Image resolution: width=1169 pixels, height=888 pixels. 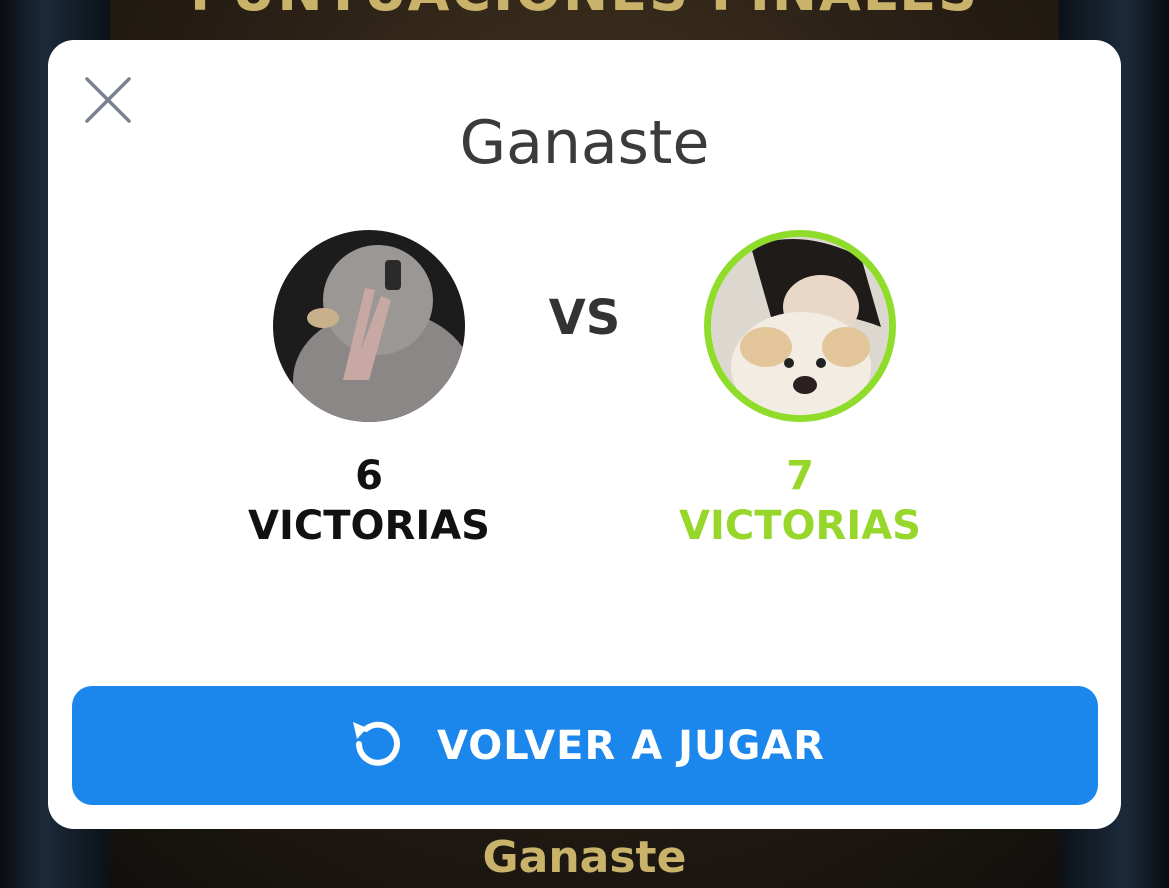 What do you see at coordinates (631, 745) in the screenshot?
I see `replay-button-label: VOLVER A JUGAR` at bounding box center [631, 745].